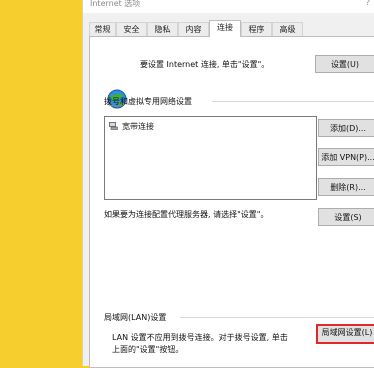  I want to click on tab-connections: 连接, so click(225, 28).